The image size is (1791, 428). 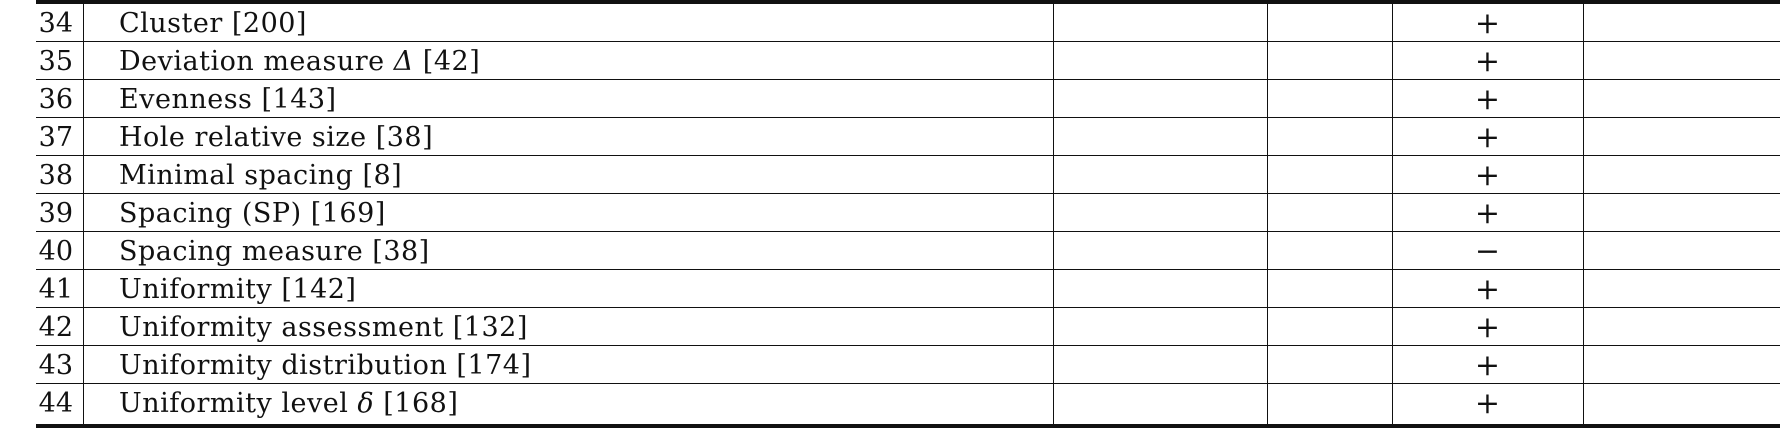 I want to click on table-row: 35 Deviation measure Δ [42] +, so click(x=908, y=61).